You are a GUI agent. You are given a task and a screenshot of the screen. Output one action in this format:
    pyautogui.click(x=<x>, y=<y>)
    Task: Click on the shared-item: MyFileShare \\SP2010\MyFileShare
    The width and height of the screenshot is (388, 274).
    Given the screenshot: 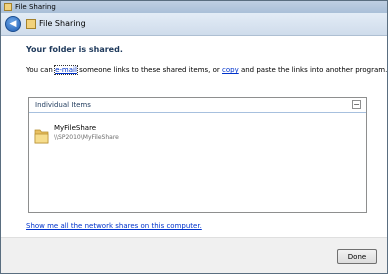 What is the action you would take?
    pyautogui.click(x=134, y=135)
    